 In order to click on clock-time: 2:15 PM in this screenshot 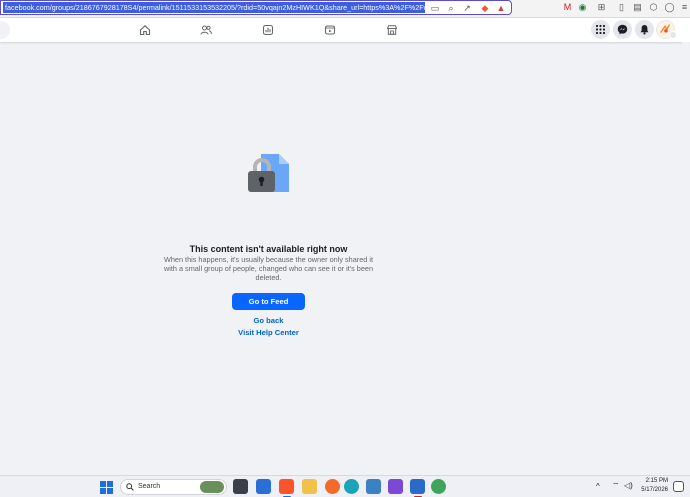, I will do `click(651, 481)`.